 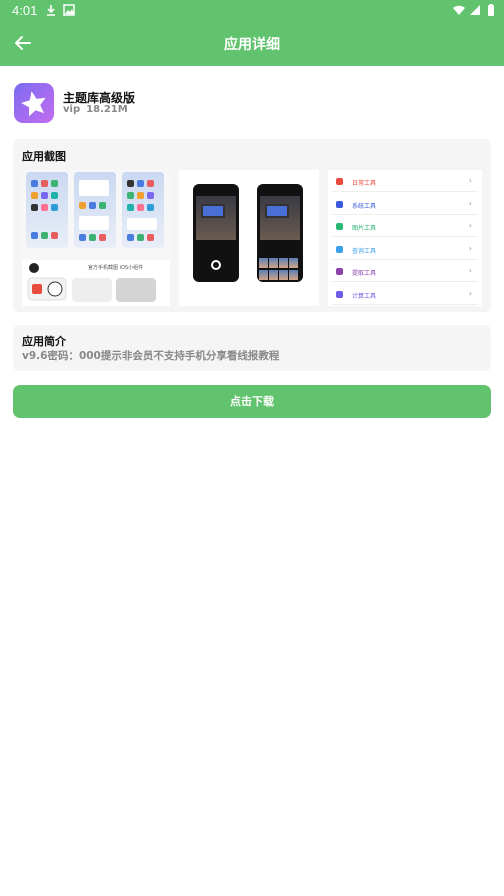 I want to click on signal-icon, so click(x=475, y=10).